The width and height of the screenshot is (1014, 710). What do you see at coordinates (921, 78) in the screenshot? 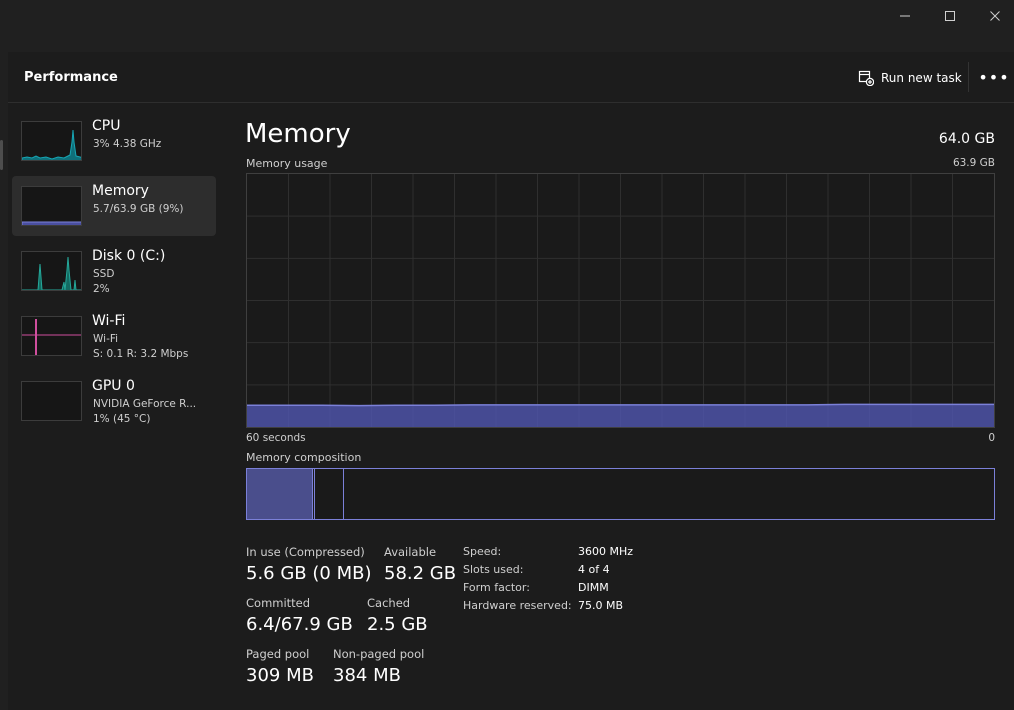
I see `run-new-task-label: Run new task` at bounding box center [921, 78].